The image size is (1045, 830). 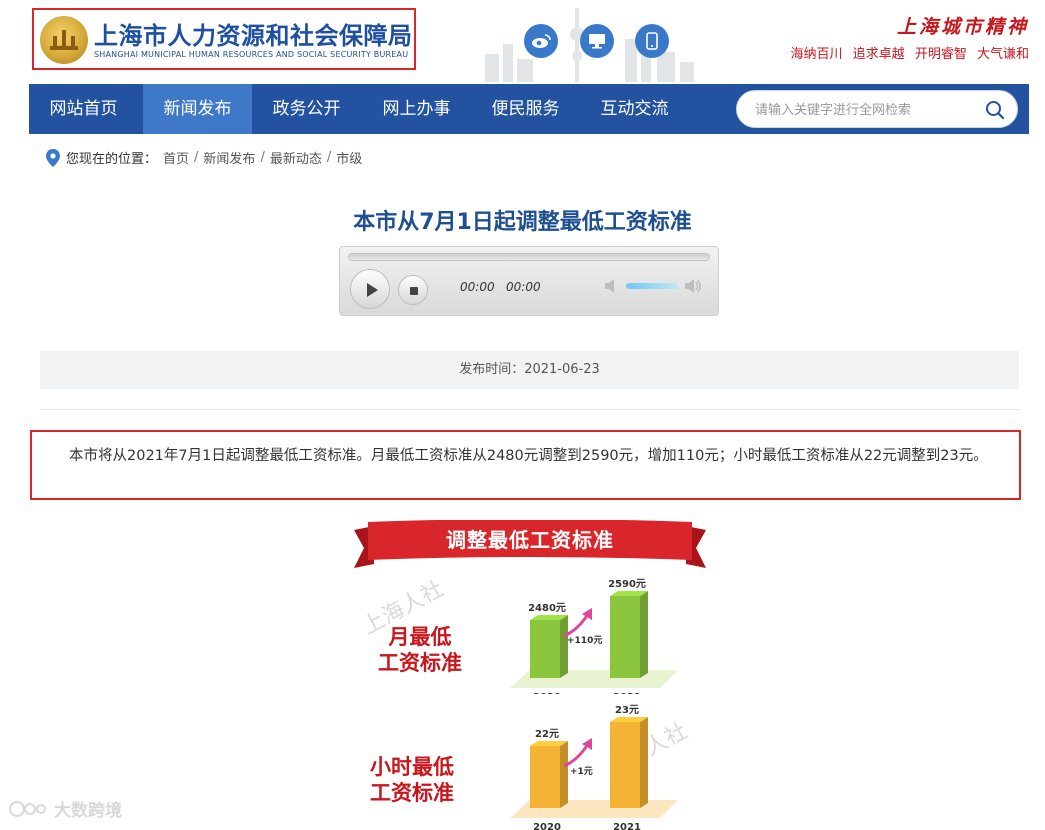 What do you see at coordinates (597, 41) in the screenshot?
I see `desktop-icon` at bounding box center [597, 41].